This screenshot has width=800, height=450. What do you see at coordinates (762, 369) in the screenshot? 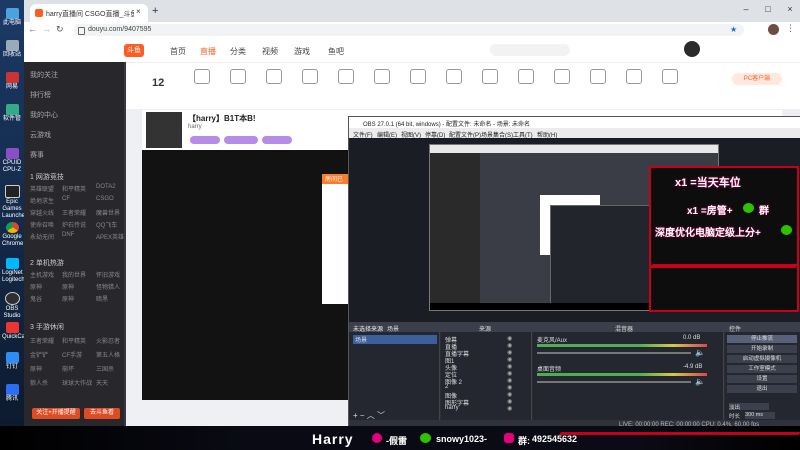
I see `studio-mode-button: 工作室模式` at bounding box center [762, 369].